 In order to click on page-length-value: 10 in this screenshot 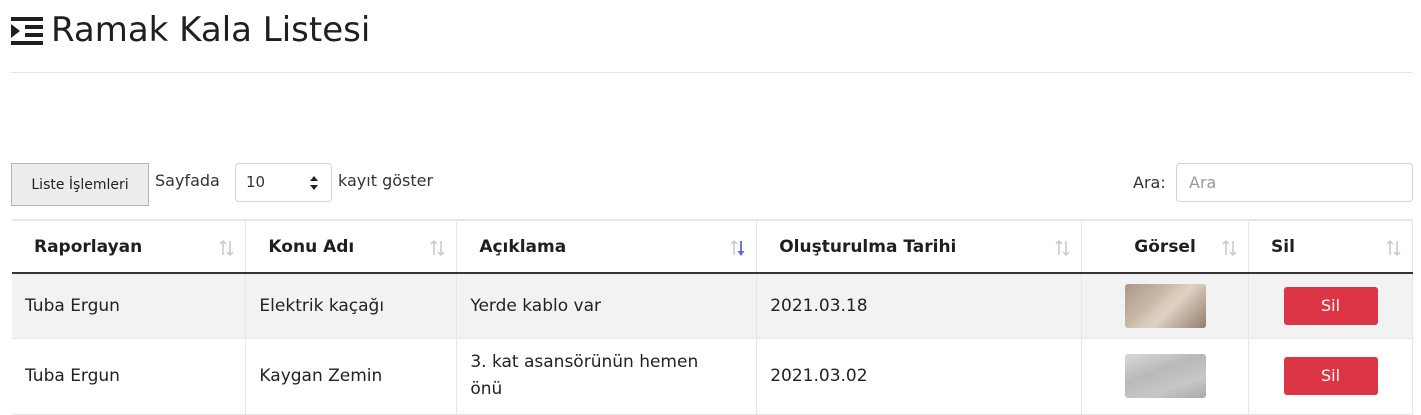, I will do `click(256, 182)`.